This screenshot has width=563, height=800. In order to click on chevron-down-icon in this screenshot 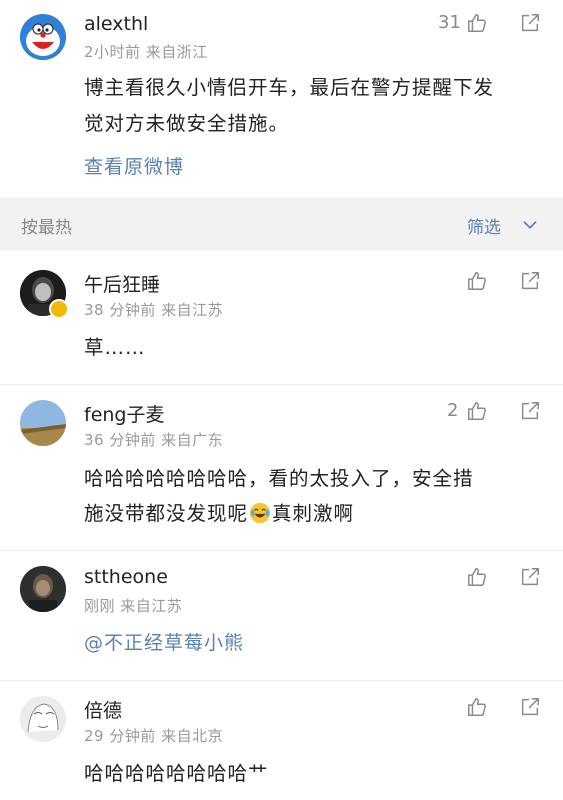, I will do `click(529, 224)`.